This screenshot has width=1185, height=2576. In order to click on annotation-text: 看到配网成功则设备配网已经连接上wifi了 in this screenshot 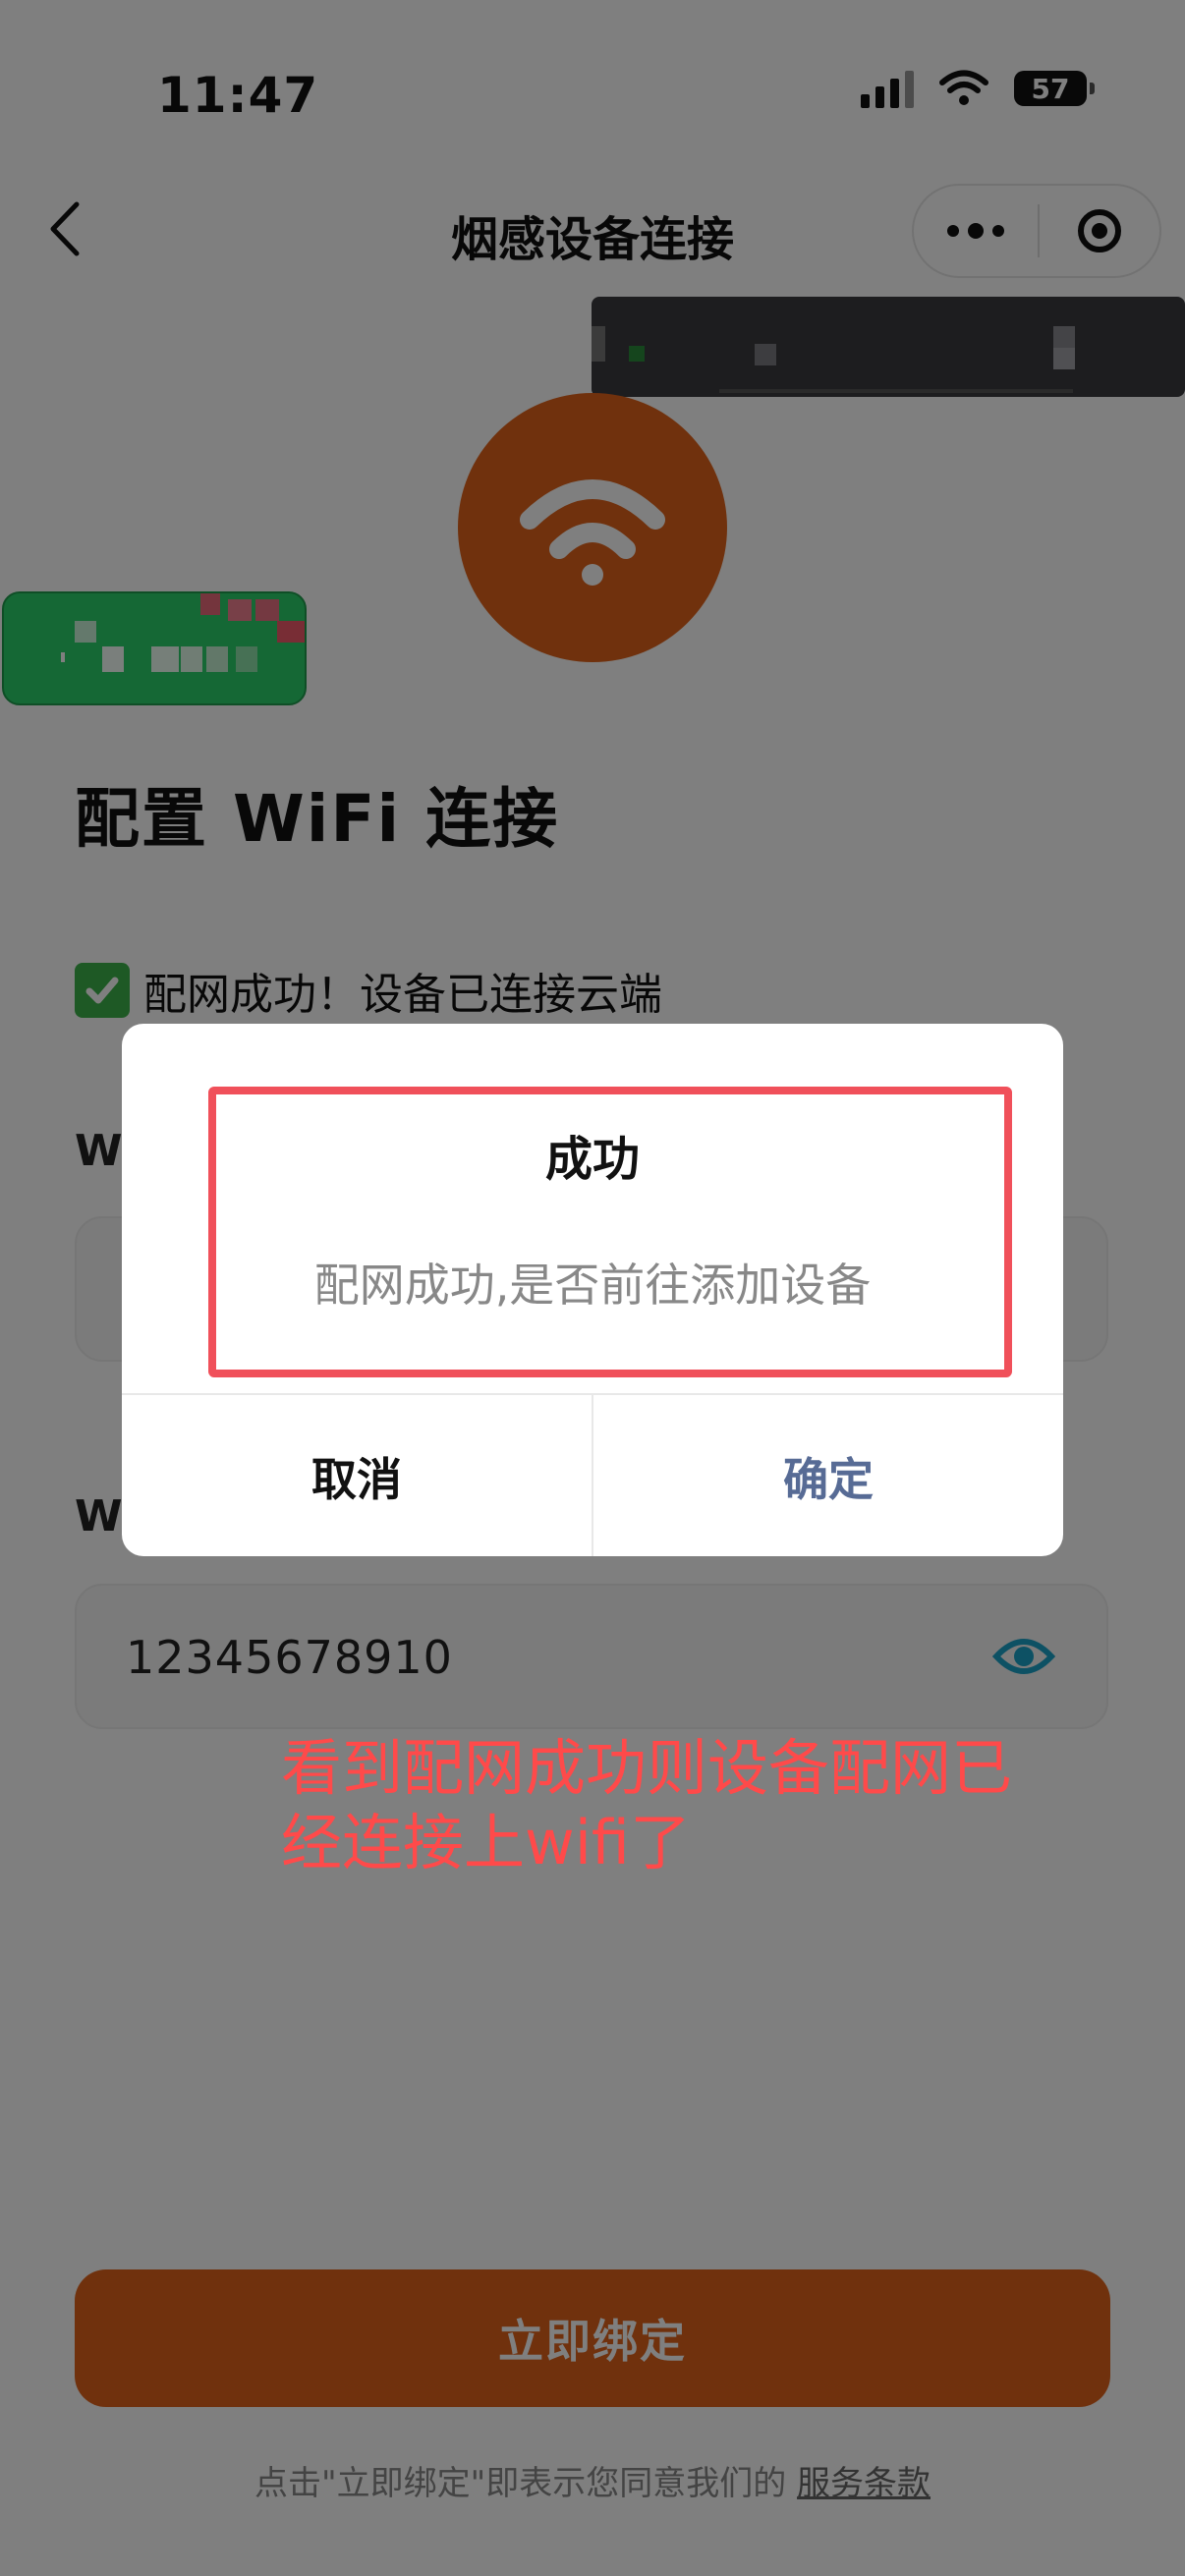, I will do `click(647, 1805)`.